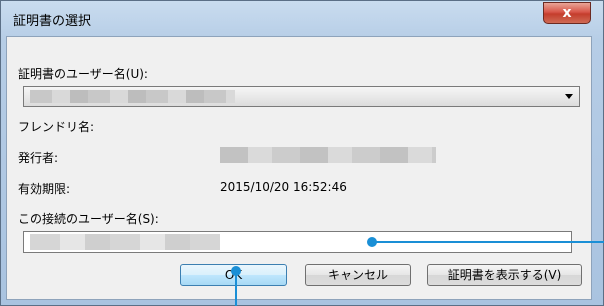 The height and width of the screenshot is (306, 604). I want to click on callout-dot-ok, so click(236, 271).